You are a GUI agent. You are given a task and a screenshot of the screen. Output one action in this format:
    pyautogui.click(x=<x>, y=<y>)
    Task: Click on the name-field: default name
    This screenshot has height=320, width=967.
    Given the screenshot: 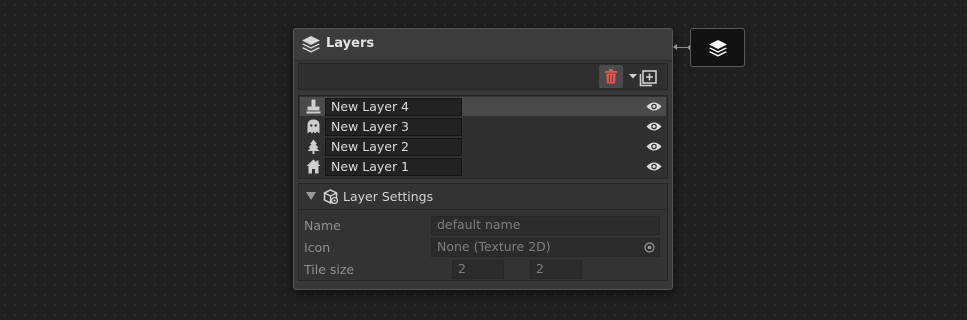 What is the action you would take?
    pyautogui.click(x=545, y=225)
    